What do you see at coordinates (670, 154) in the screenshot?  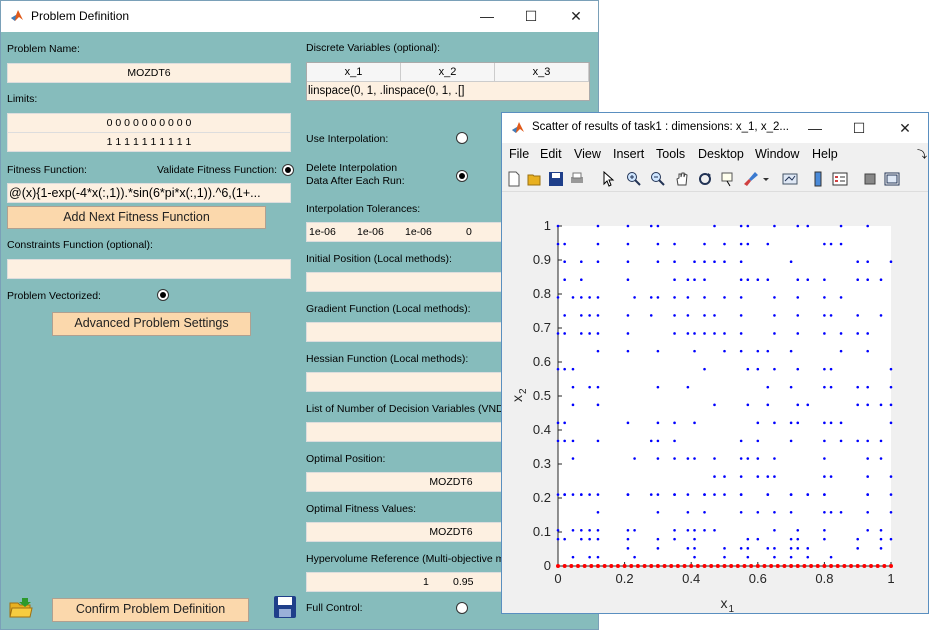 I see `menu-tools: Tools` at bounding box center [670, 154].